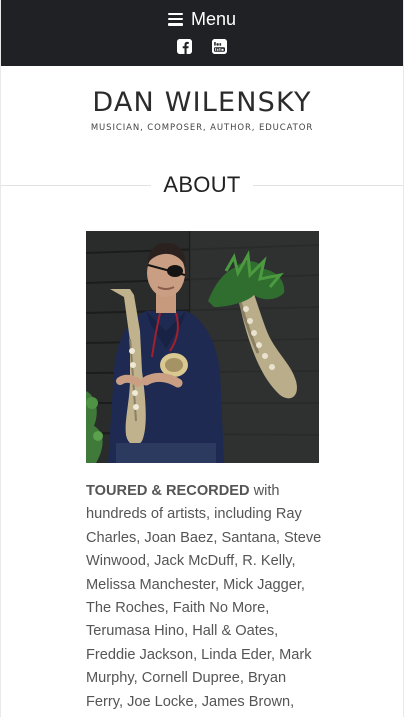 This screenshot has width=404, height=717. Describe the element at coordinates (202, 128) in the screenshot. I see `site-tagline: MUSICIAN, COMPOSER, AUTHOR, EDUCATOR` at that location.